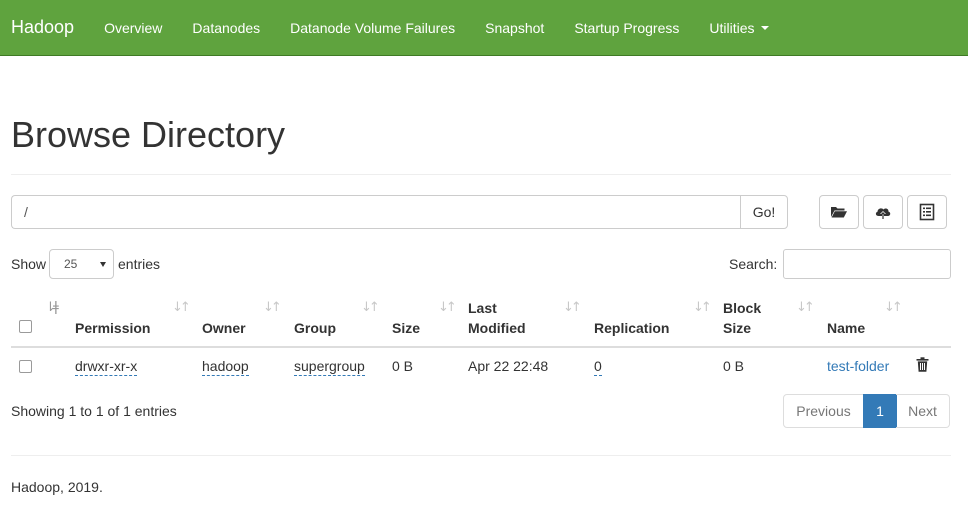 This screenshot has width=968, height=511. What do you see at coordinates (922, 364) in the screenshot?
I see `trash-icon` at bounding box center [922, 364].